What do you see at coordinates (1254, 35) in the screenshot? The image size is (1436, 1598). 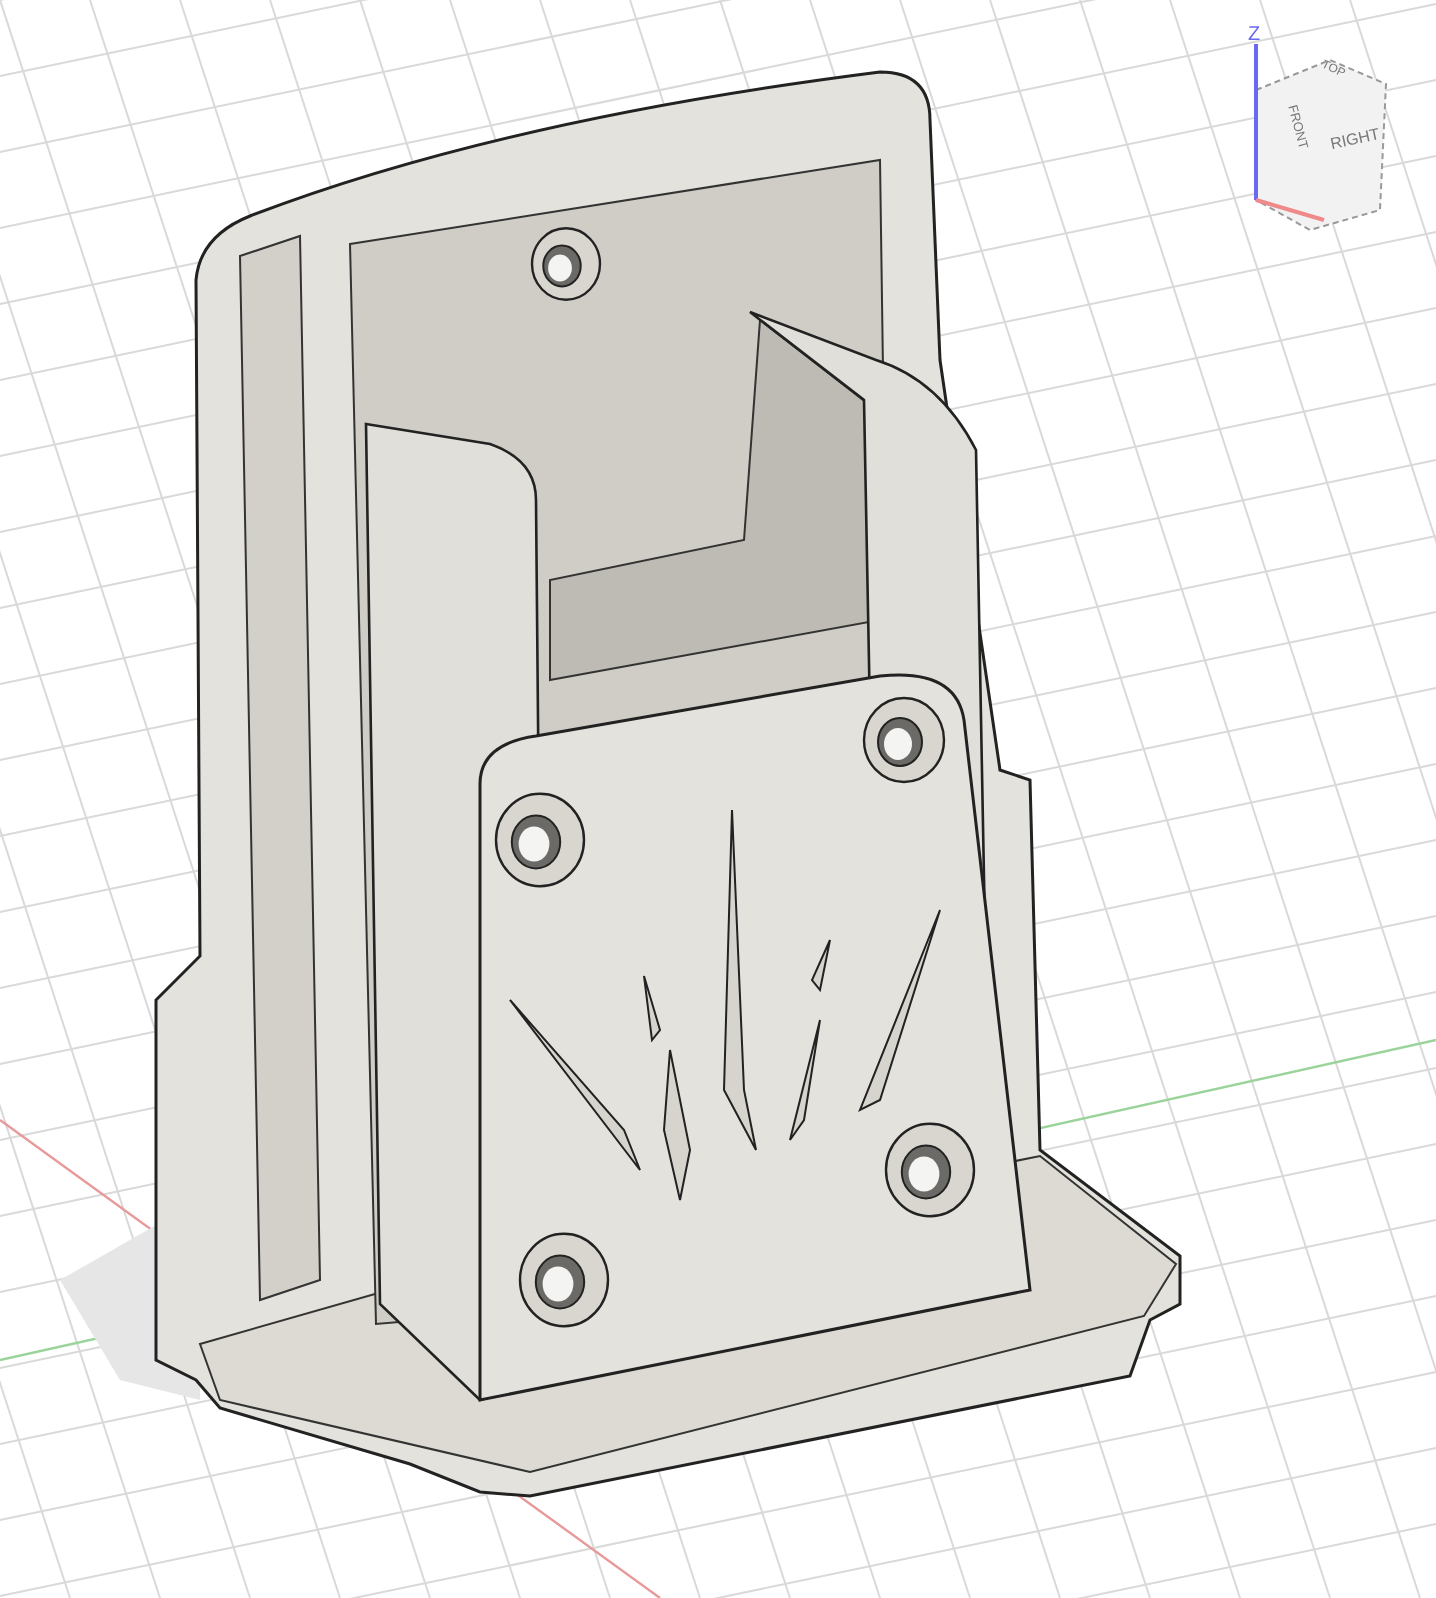 I see `z-axis-label: Z` at bounding box center [1254, 35].